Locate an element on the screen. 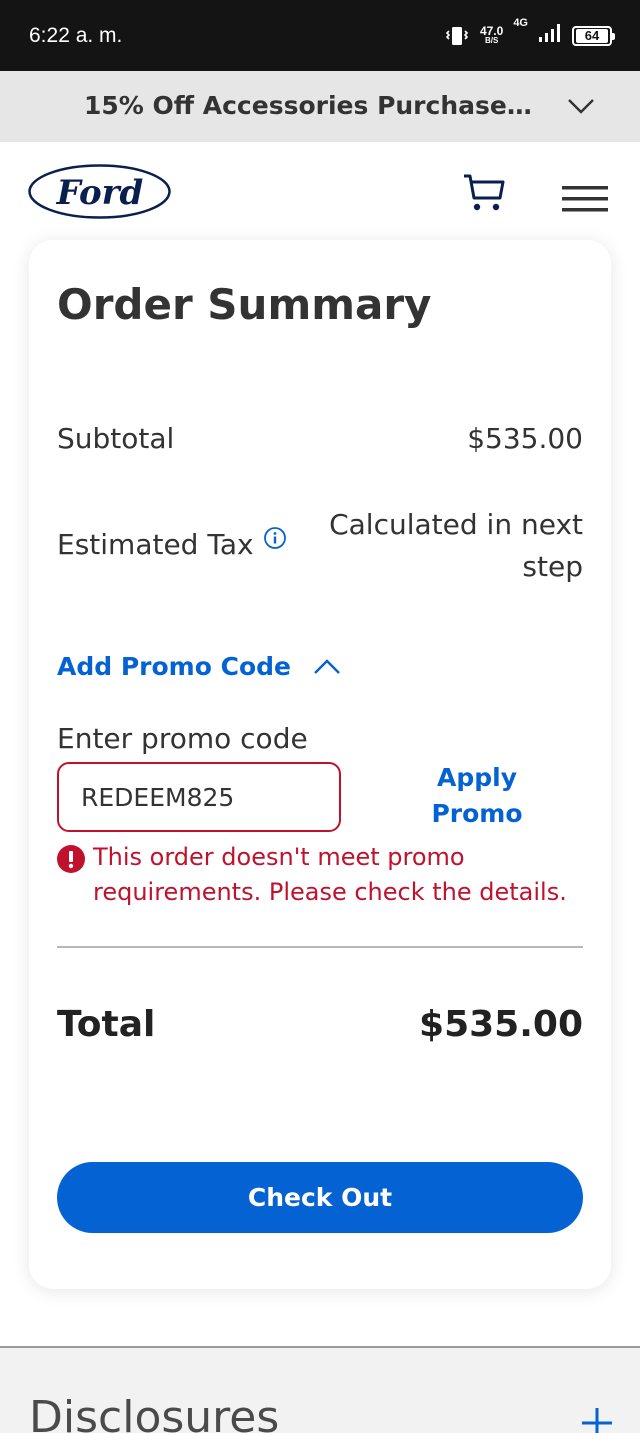  add-promo-code-toggle: Add Promo Code is located at coordinates (199, 666).